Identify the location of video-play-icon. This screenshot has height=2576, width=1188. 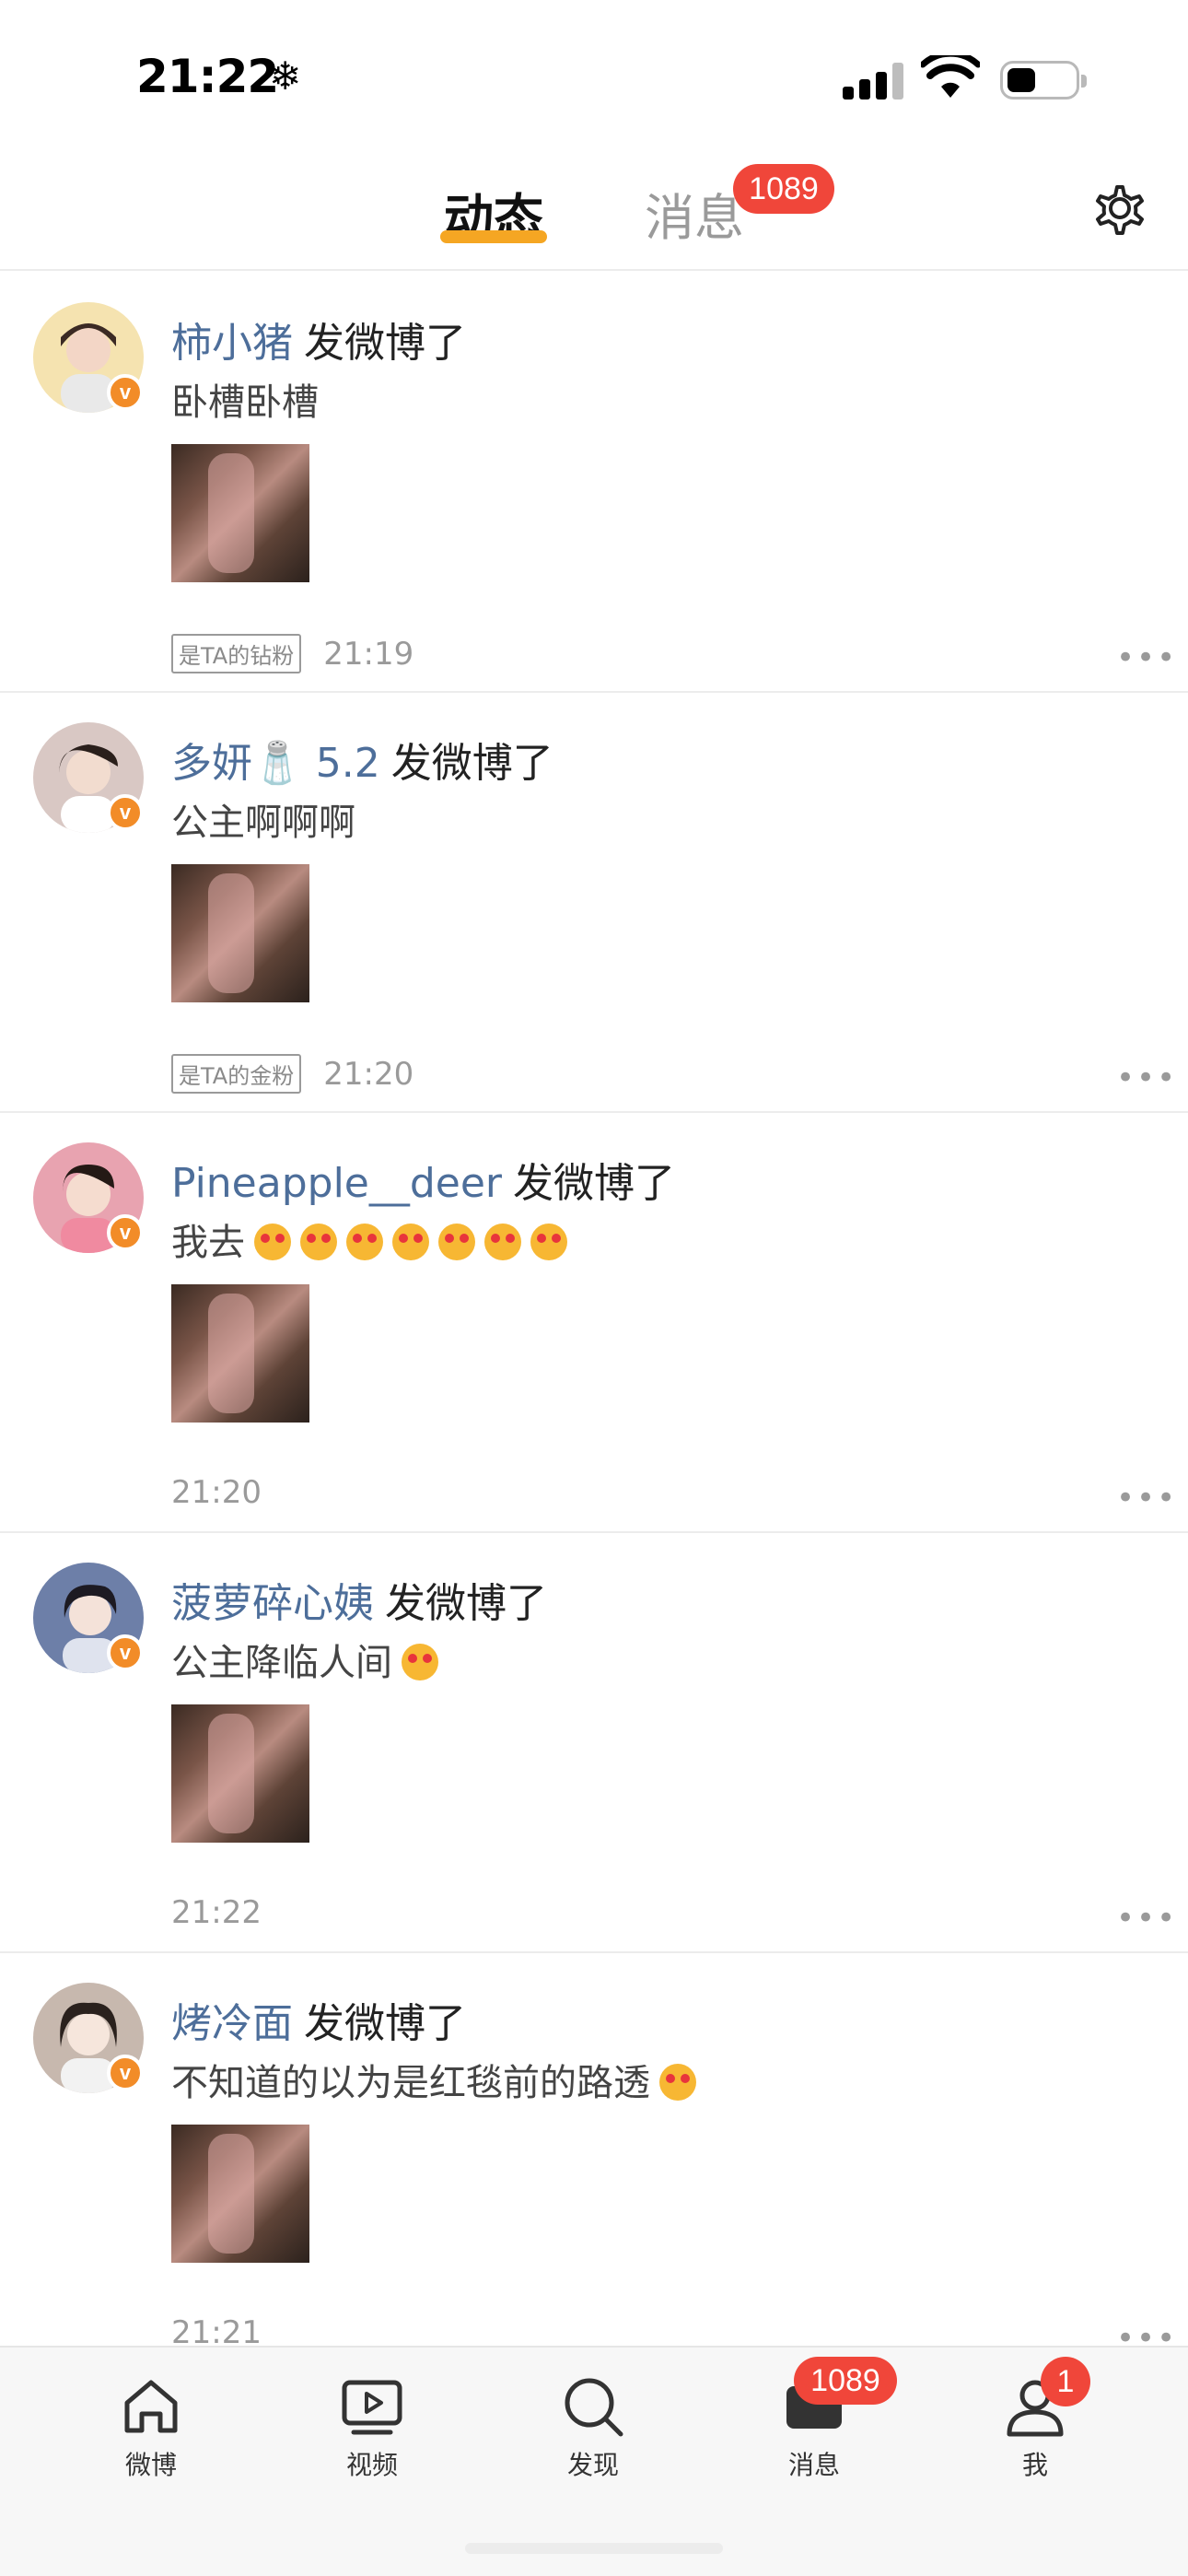
(372, 2407).